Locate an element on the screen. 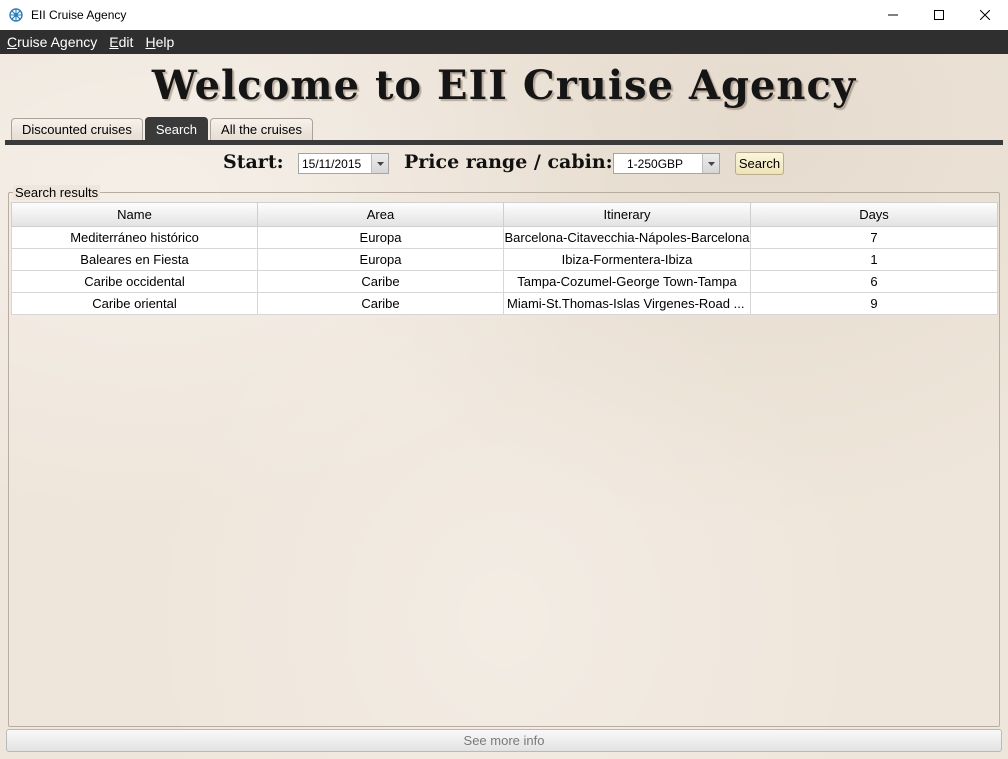 This screenshot has height=759, width=1008. maximize-icon is located at coordinates (939, 15).